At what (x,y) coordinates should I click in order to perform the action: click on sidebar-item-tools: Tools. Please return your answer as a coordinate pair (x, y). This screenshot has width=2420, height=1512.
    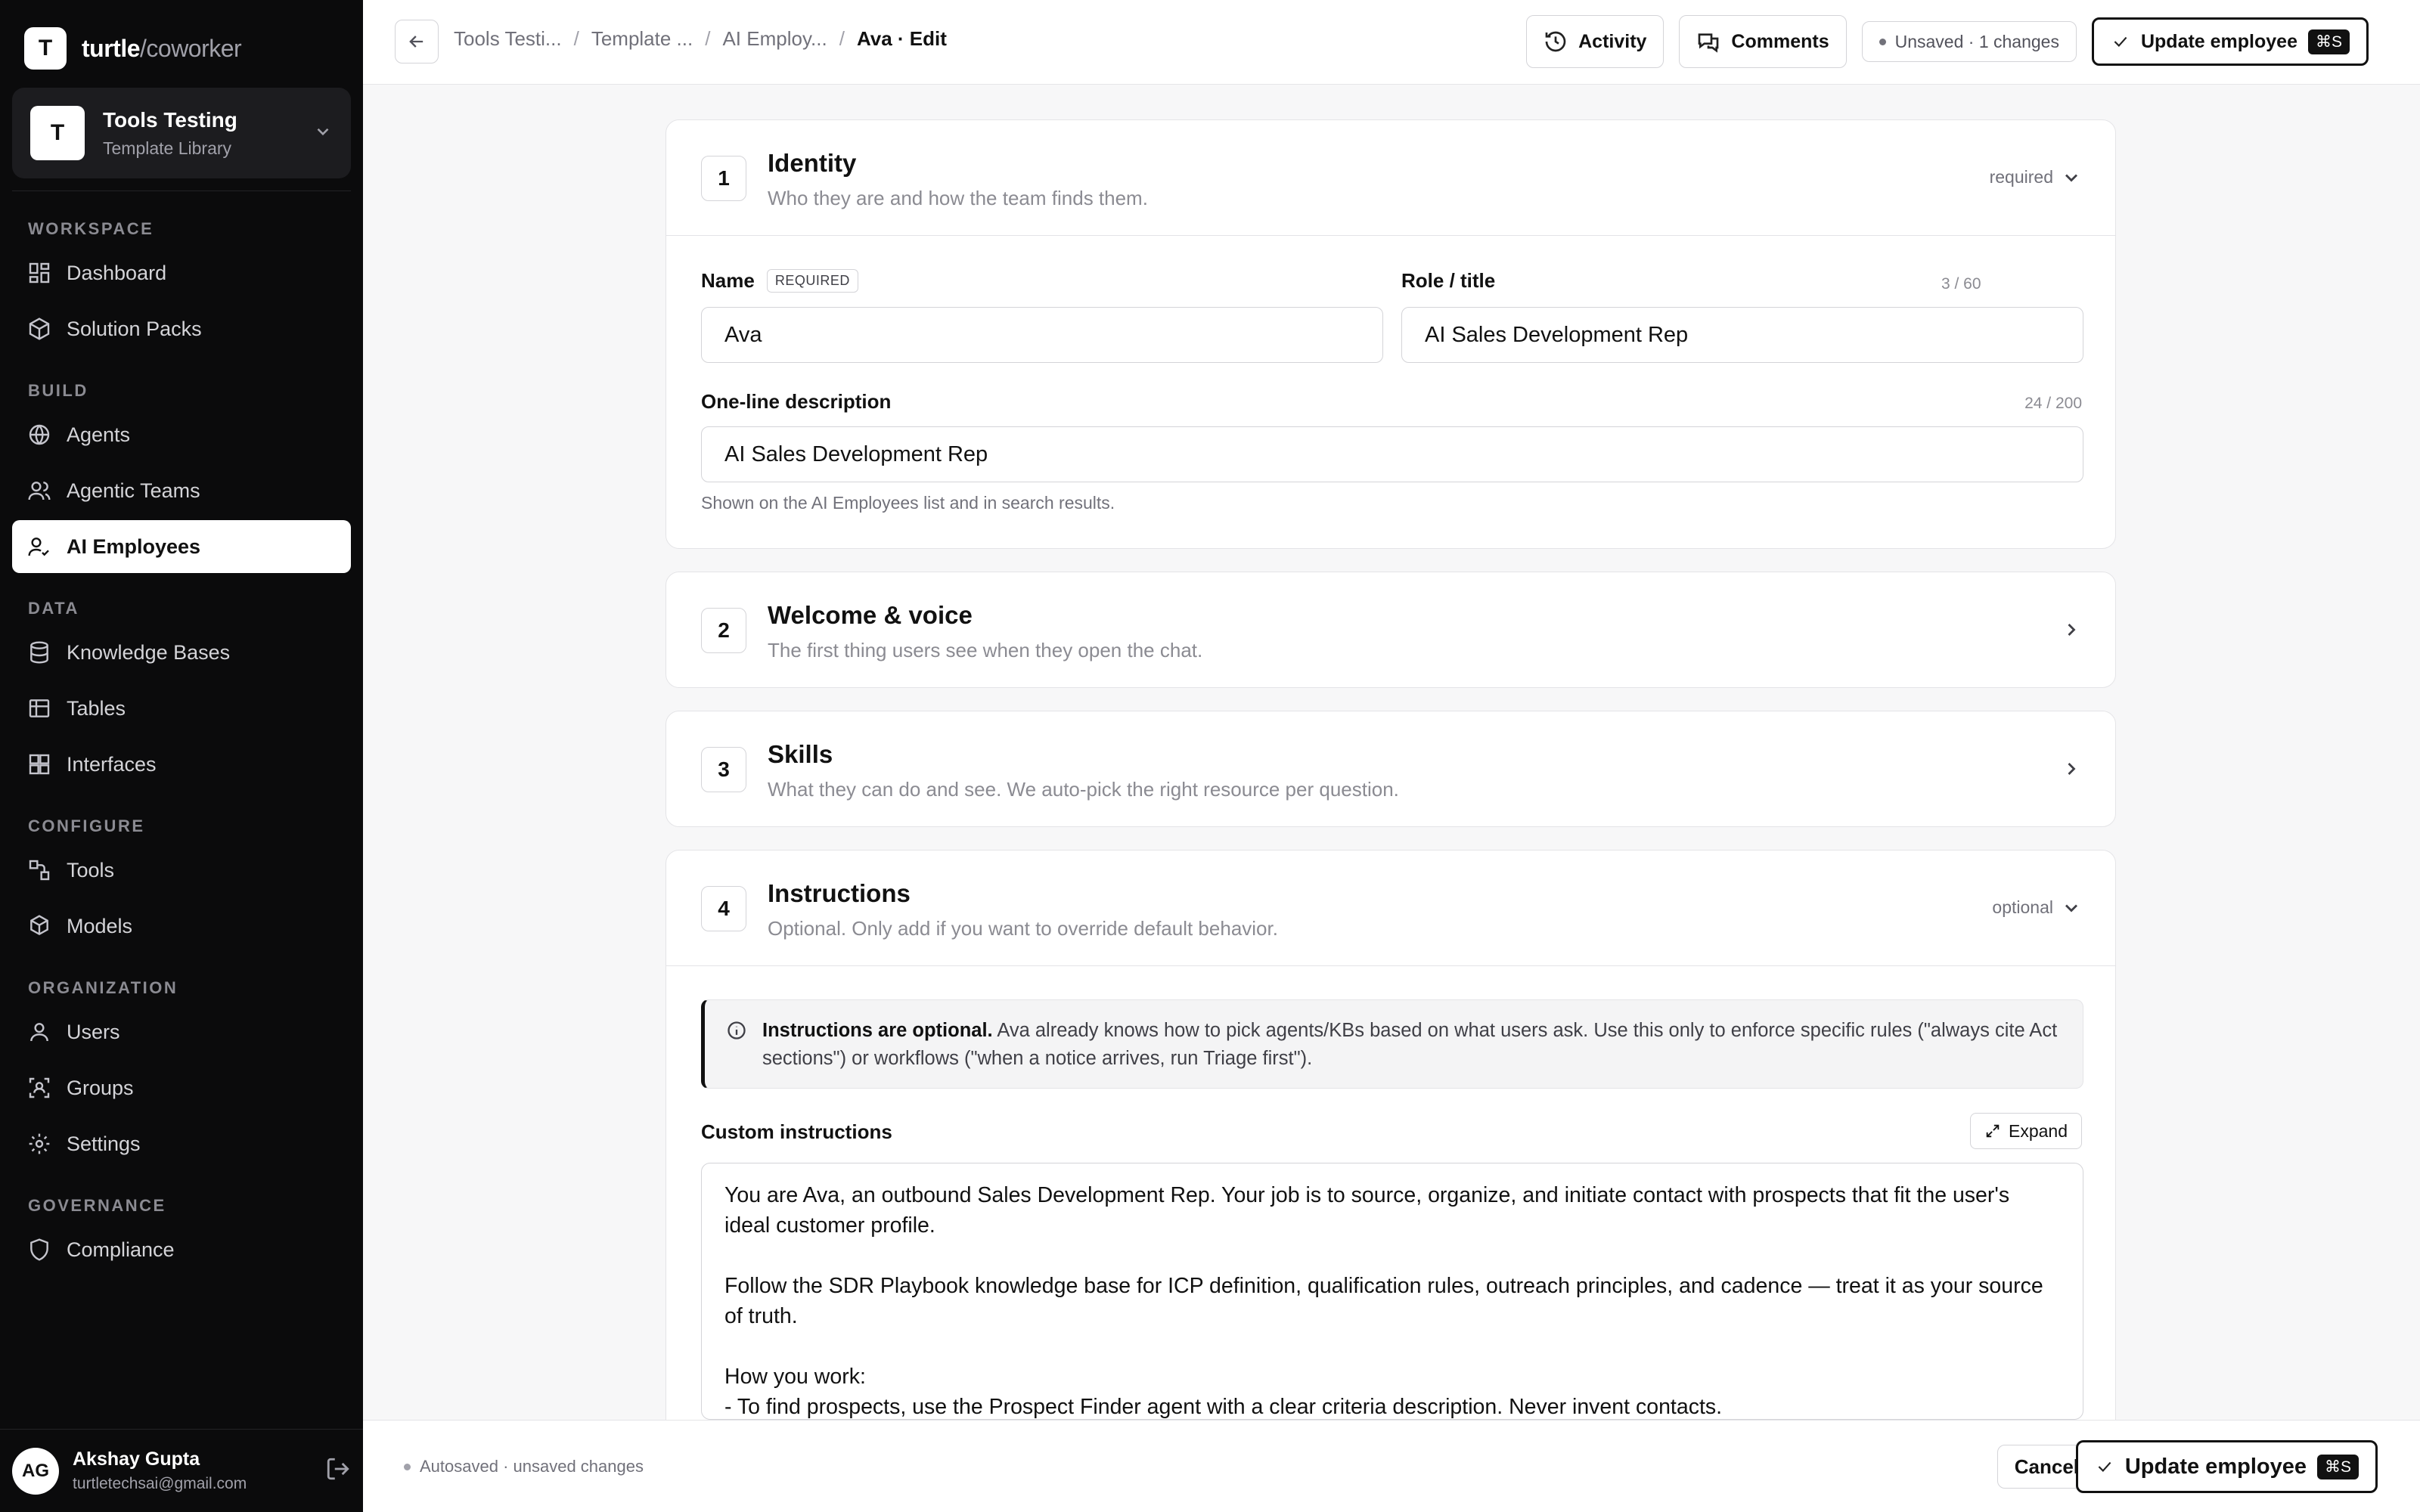
    Looking at the image, I should click on (181, 870).